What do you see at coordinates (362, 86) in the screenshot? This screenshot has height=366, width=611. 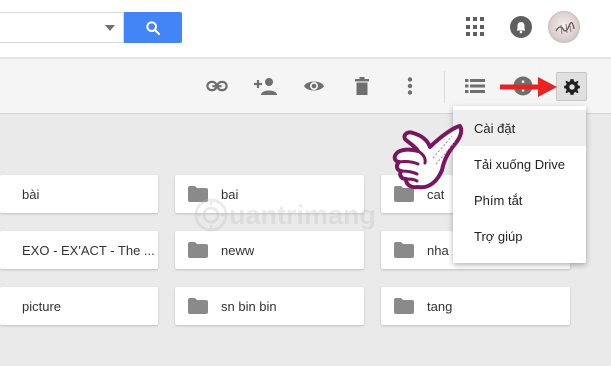 I see `trash-icon` at bounding box center [362, 86].